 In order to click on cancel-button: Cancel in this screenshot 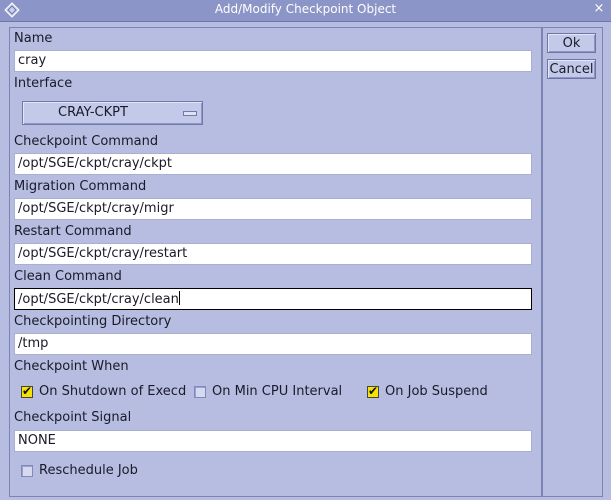, I will do `click(571, 69)`.